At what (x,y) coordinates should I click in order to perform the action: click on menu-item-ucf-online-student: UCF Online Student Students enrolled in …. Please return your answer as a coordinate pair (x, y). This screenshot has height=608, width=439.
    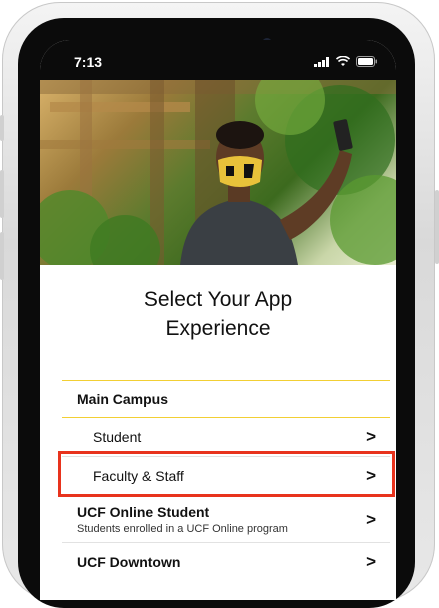
    Looking at the image, I should click on (226, 519).